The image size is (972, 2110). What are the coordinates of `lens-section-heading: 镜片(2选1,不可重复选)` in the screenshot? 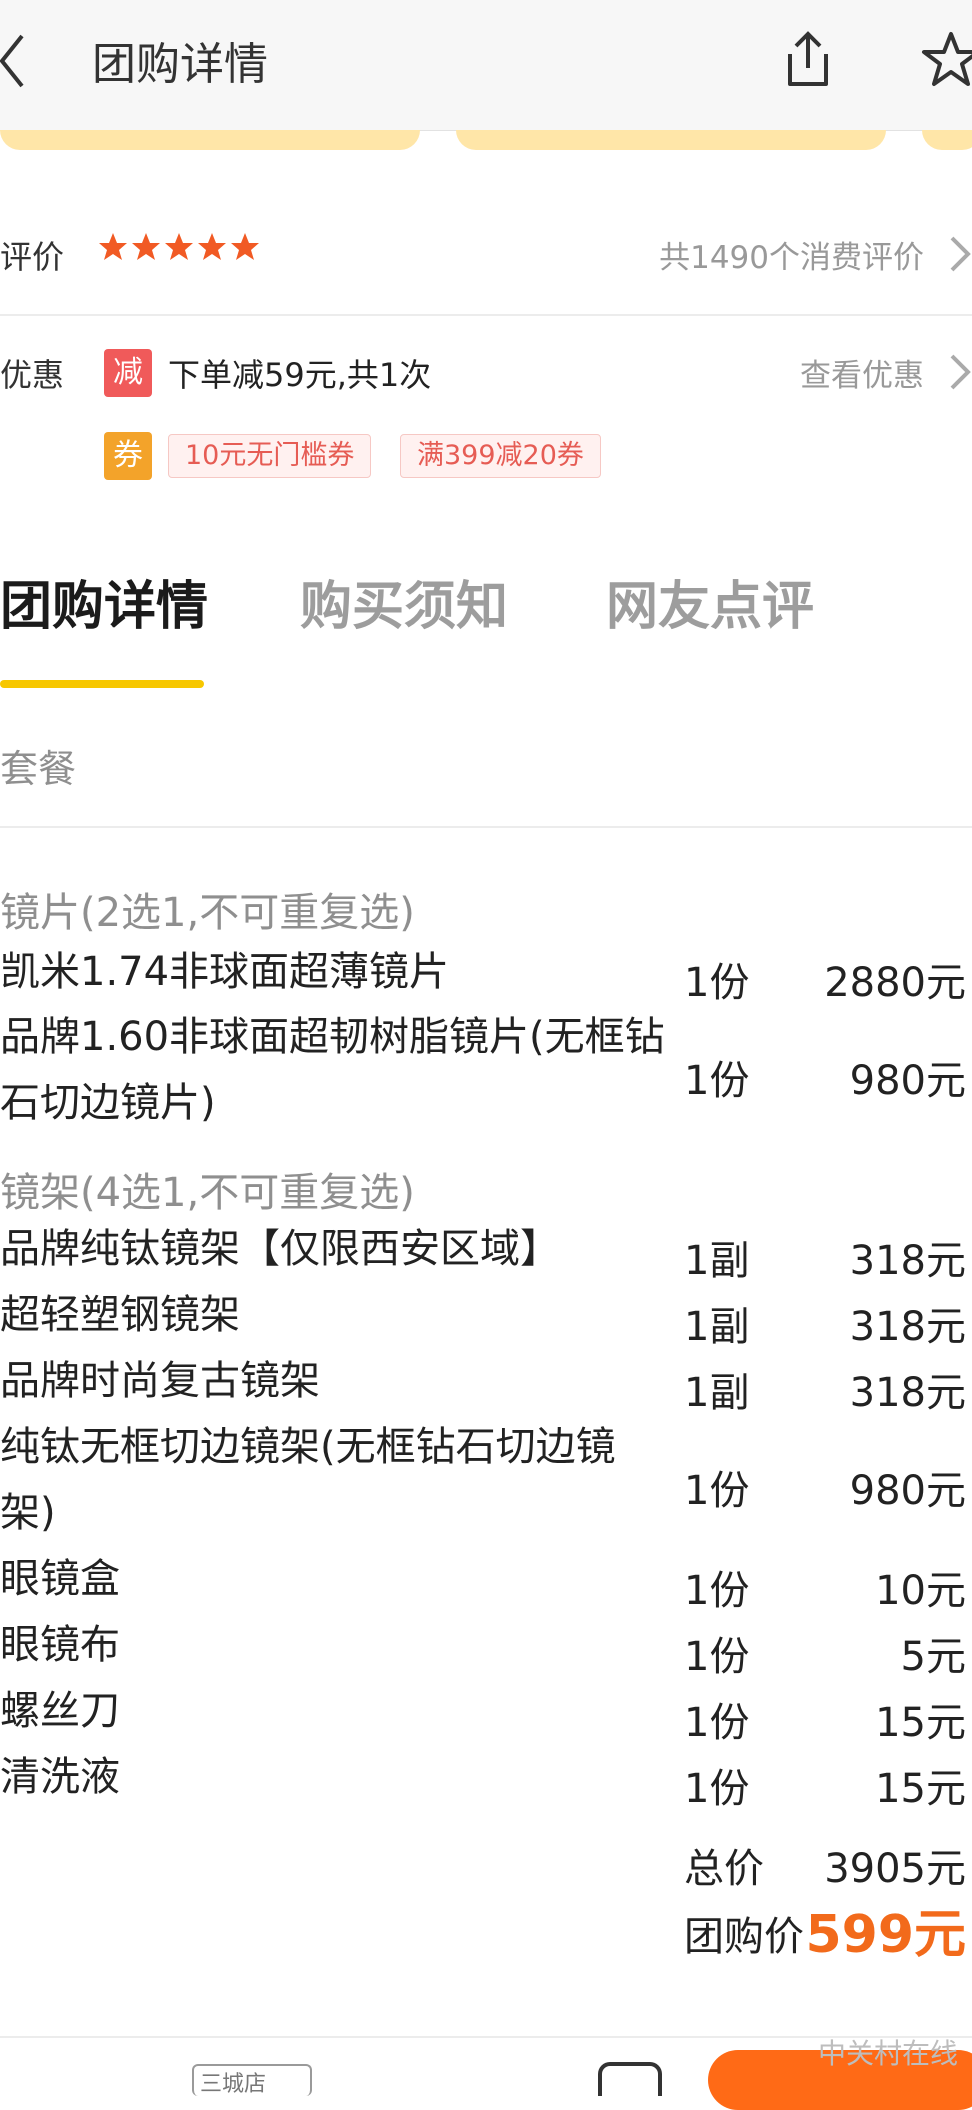 It's located at (207, 913).